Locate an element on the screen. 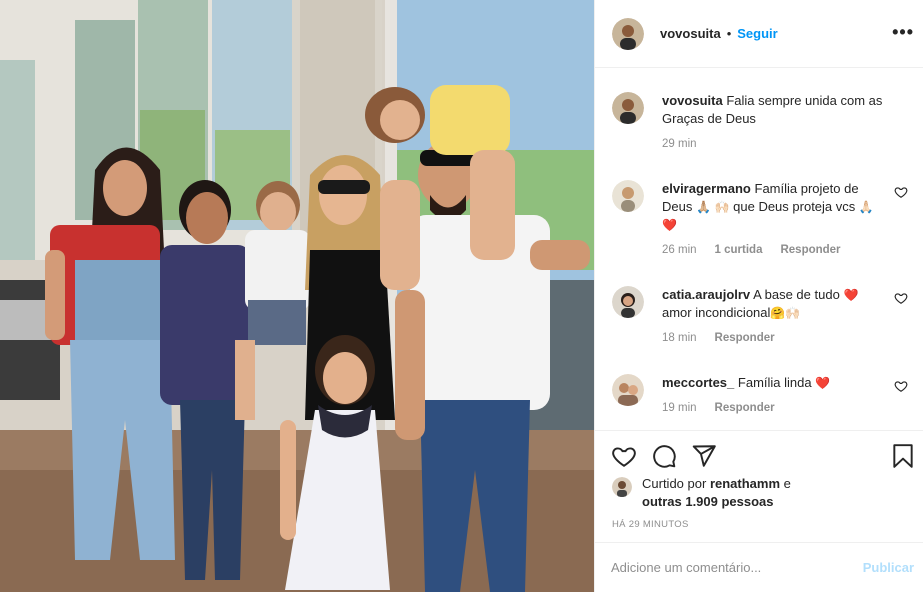 This screenshot has height=592, width=923. comment-likes: 1 curtida is located at coordinates (739, 250).